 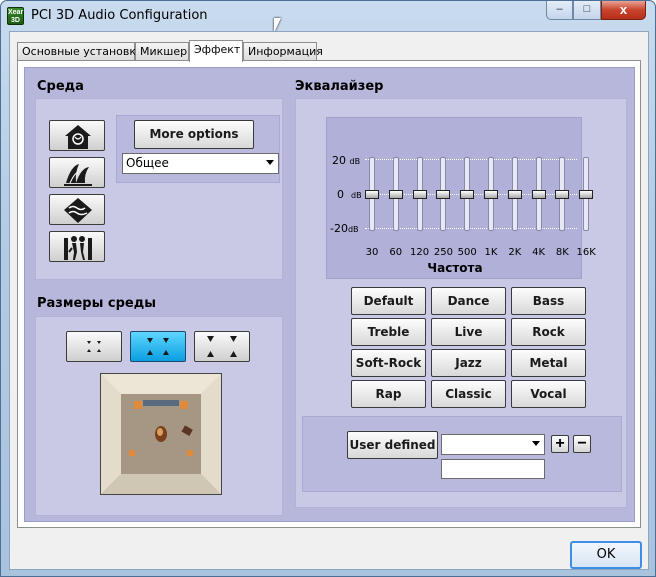 What do you see at coordinates (562, 252) in the screenshot?
I see `eq-band-label: 8K` at bounding box center [562, 252].